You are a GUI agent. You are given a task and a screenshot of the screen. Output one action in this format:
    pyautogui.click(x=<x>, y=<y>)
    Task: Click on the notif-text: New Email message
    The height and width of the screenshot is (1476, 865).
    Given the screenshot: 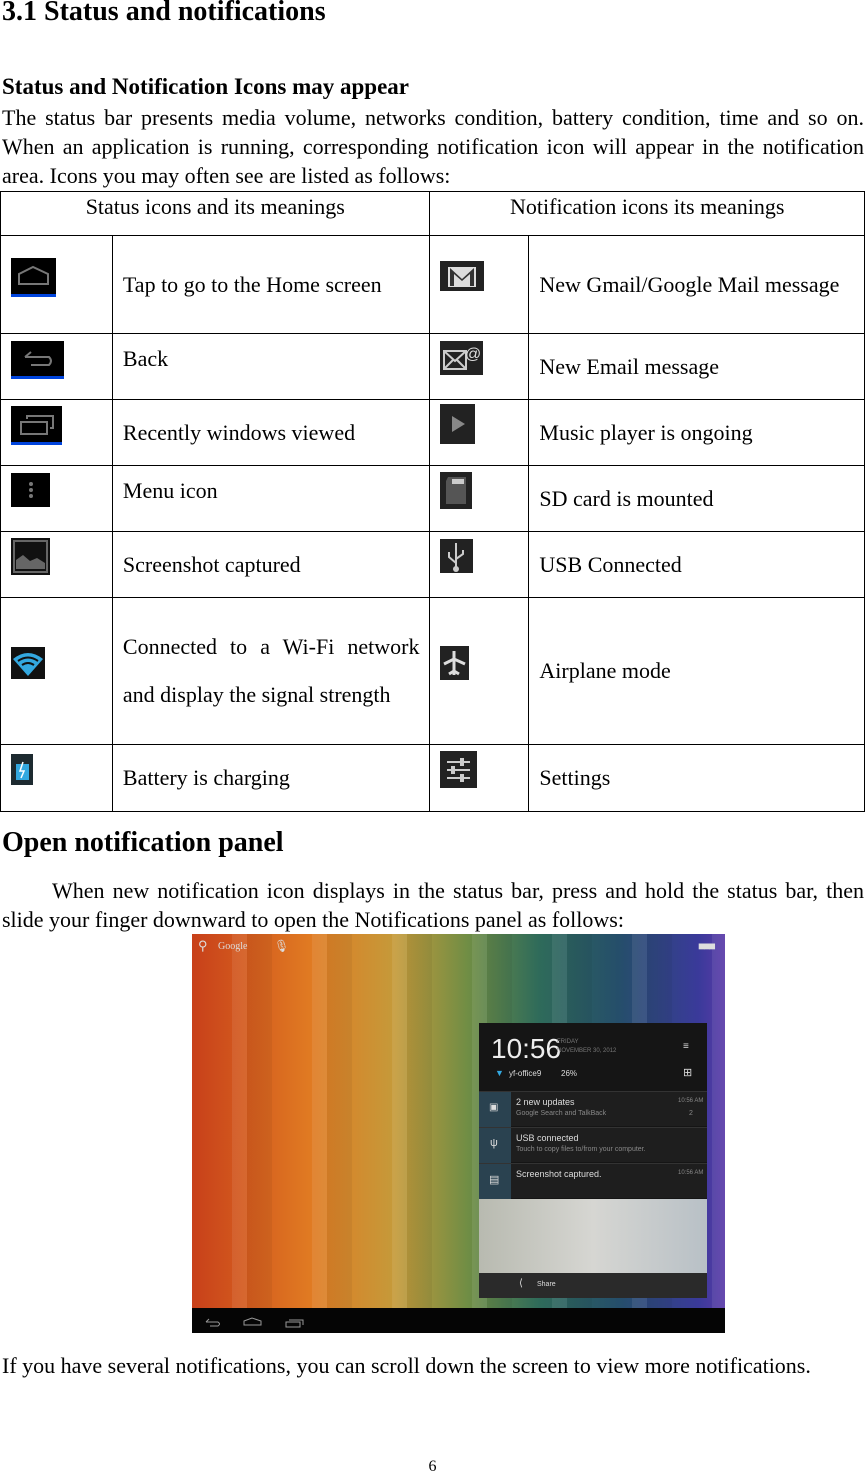 What is the action you would take?
    pyautogui.click(x=696, y=366)
    